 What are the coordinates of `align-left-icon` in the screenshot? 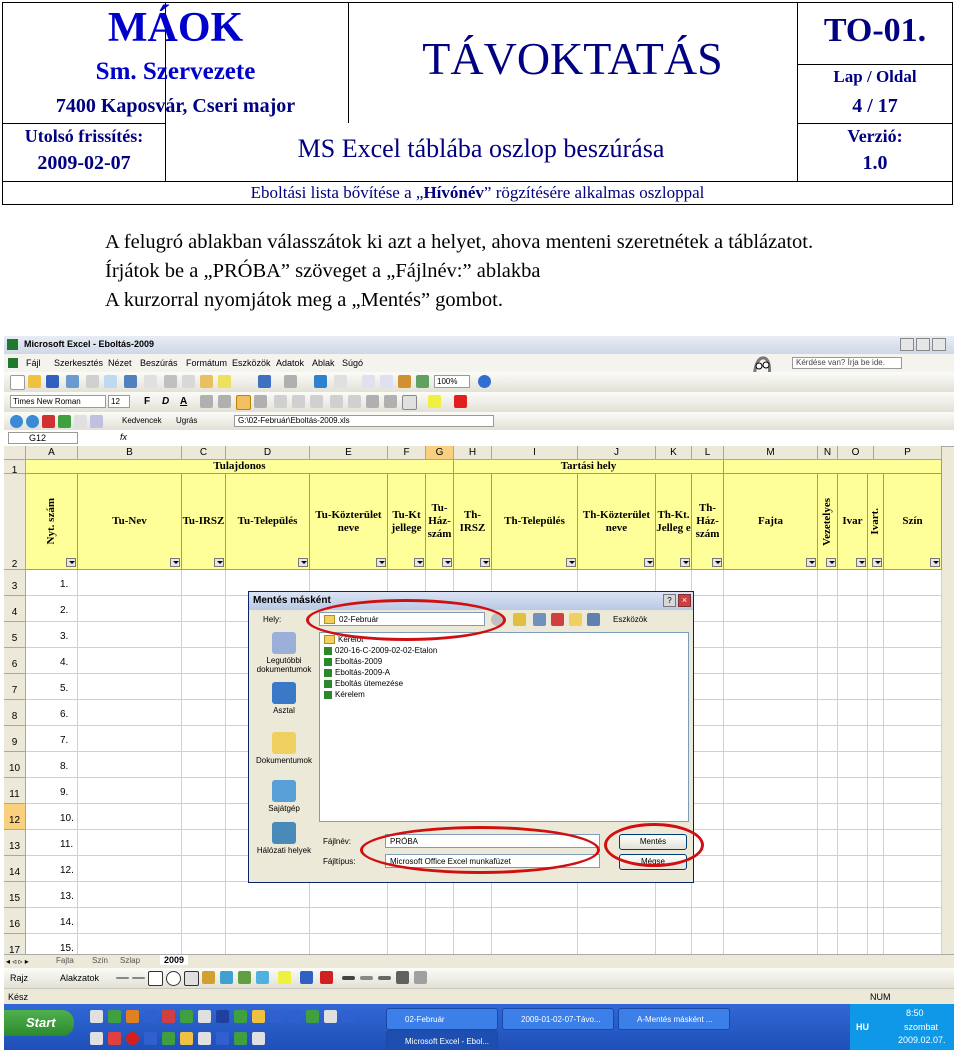 It's located at (206, 401).